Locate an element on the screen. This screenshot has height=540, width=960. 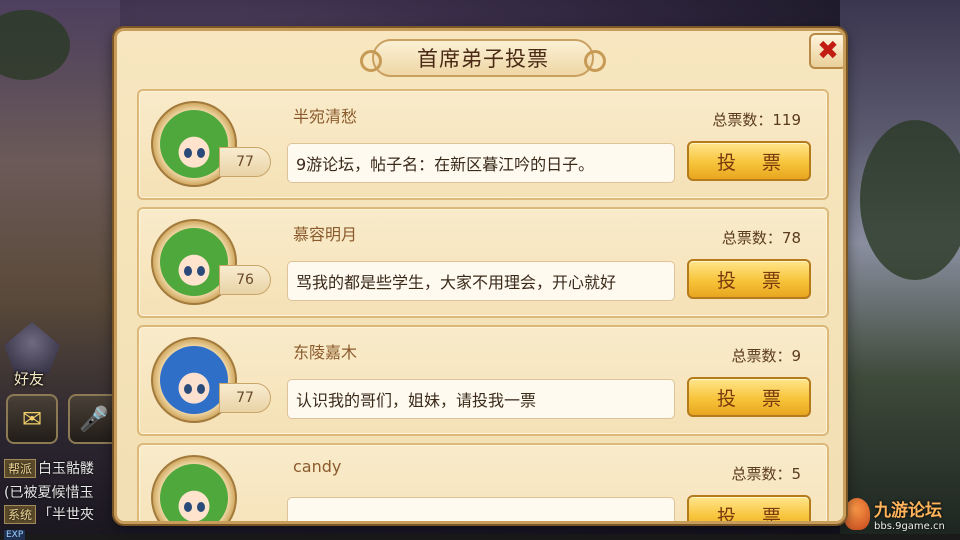
chat-text: (已被夏候惜玉 is located at coordinates (49, 493).